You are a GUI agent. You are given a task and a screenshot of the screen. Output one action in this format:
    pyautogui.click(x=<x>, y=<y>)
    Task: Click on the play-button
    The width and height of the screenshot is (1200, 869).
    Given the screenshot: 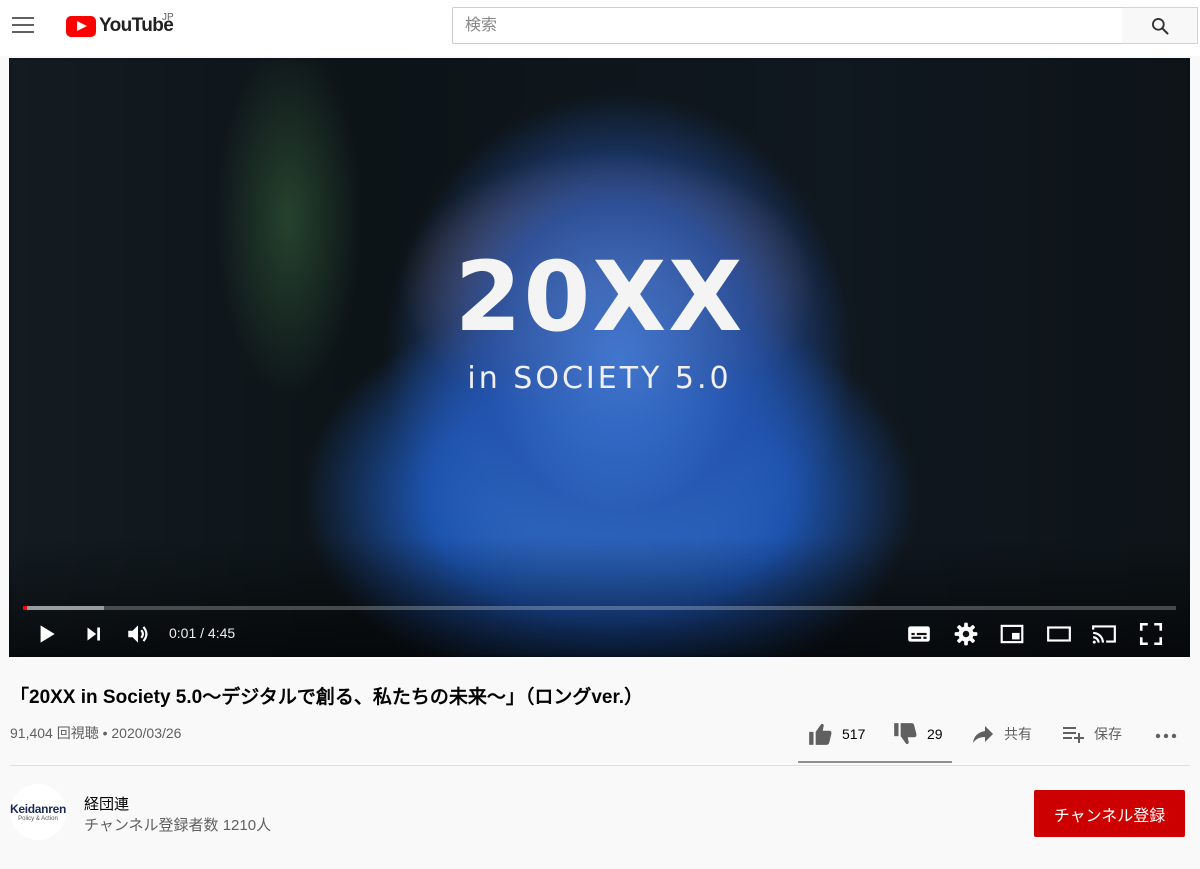 What is the action you would take?
    pyautogui.click(x=46, y=634)
    